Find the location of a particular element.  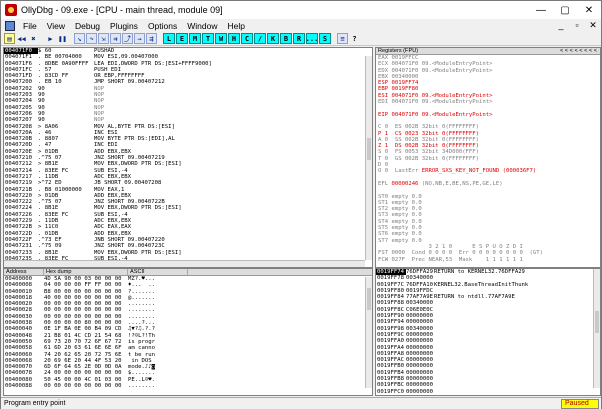

stack-row: 0019FFC400000000 is located at coordinates (488, 395).